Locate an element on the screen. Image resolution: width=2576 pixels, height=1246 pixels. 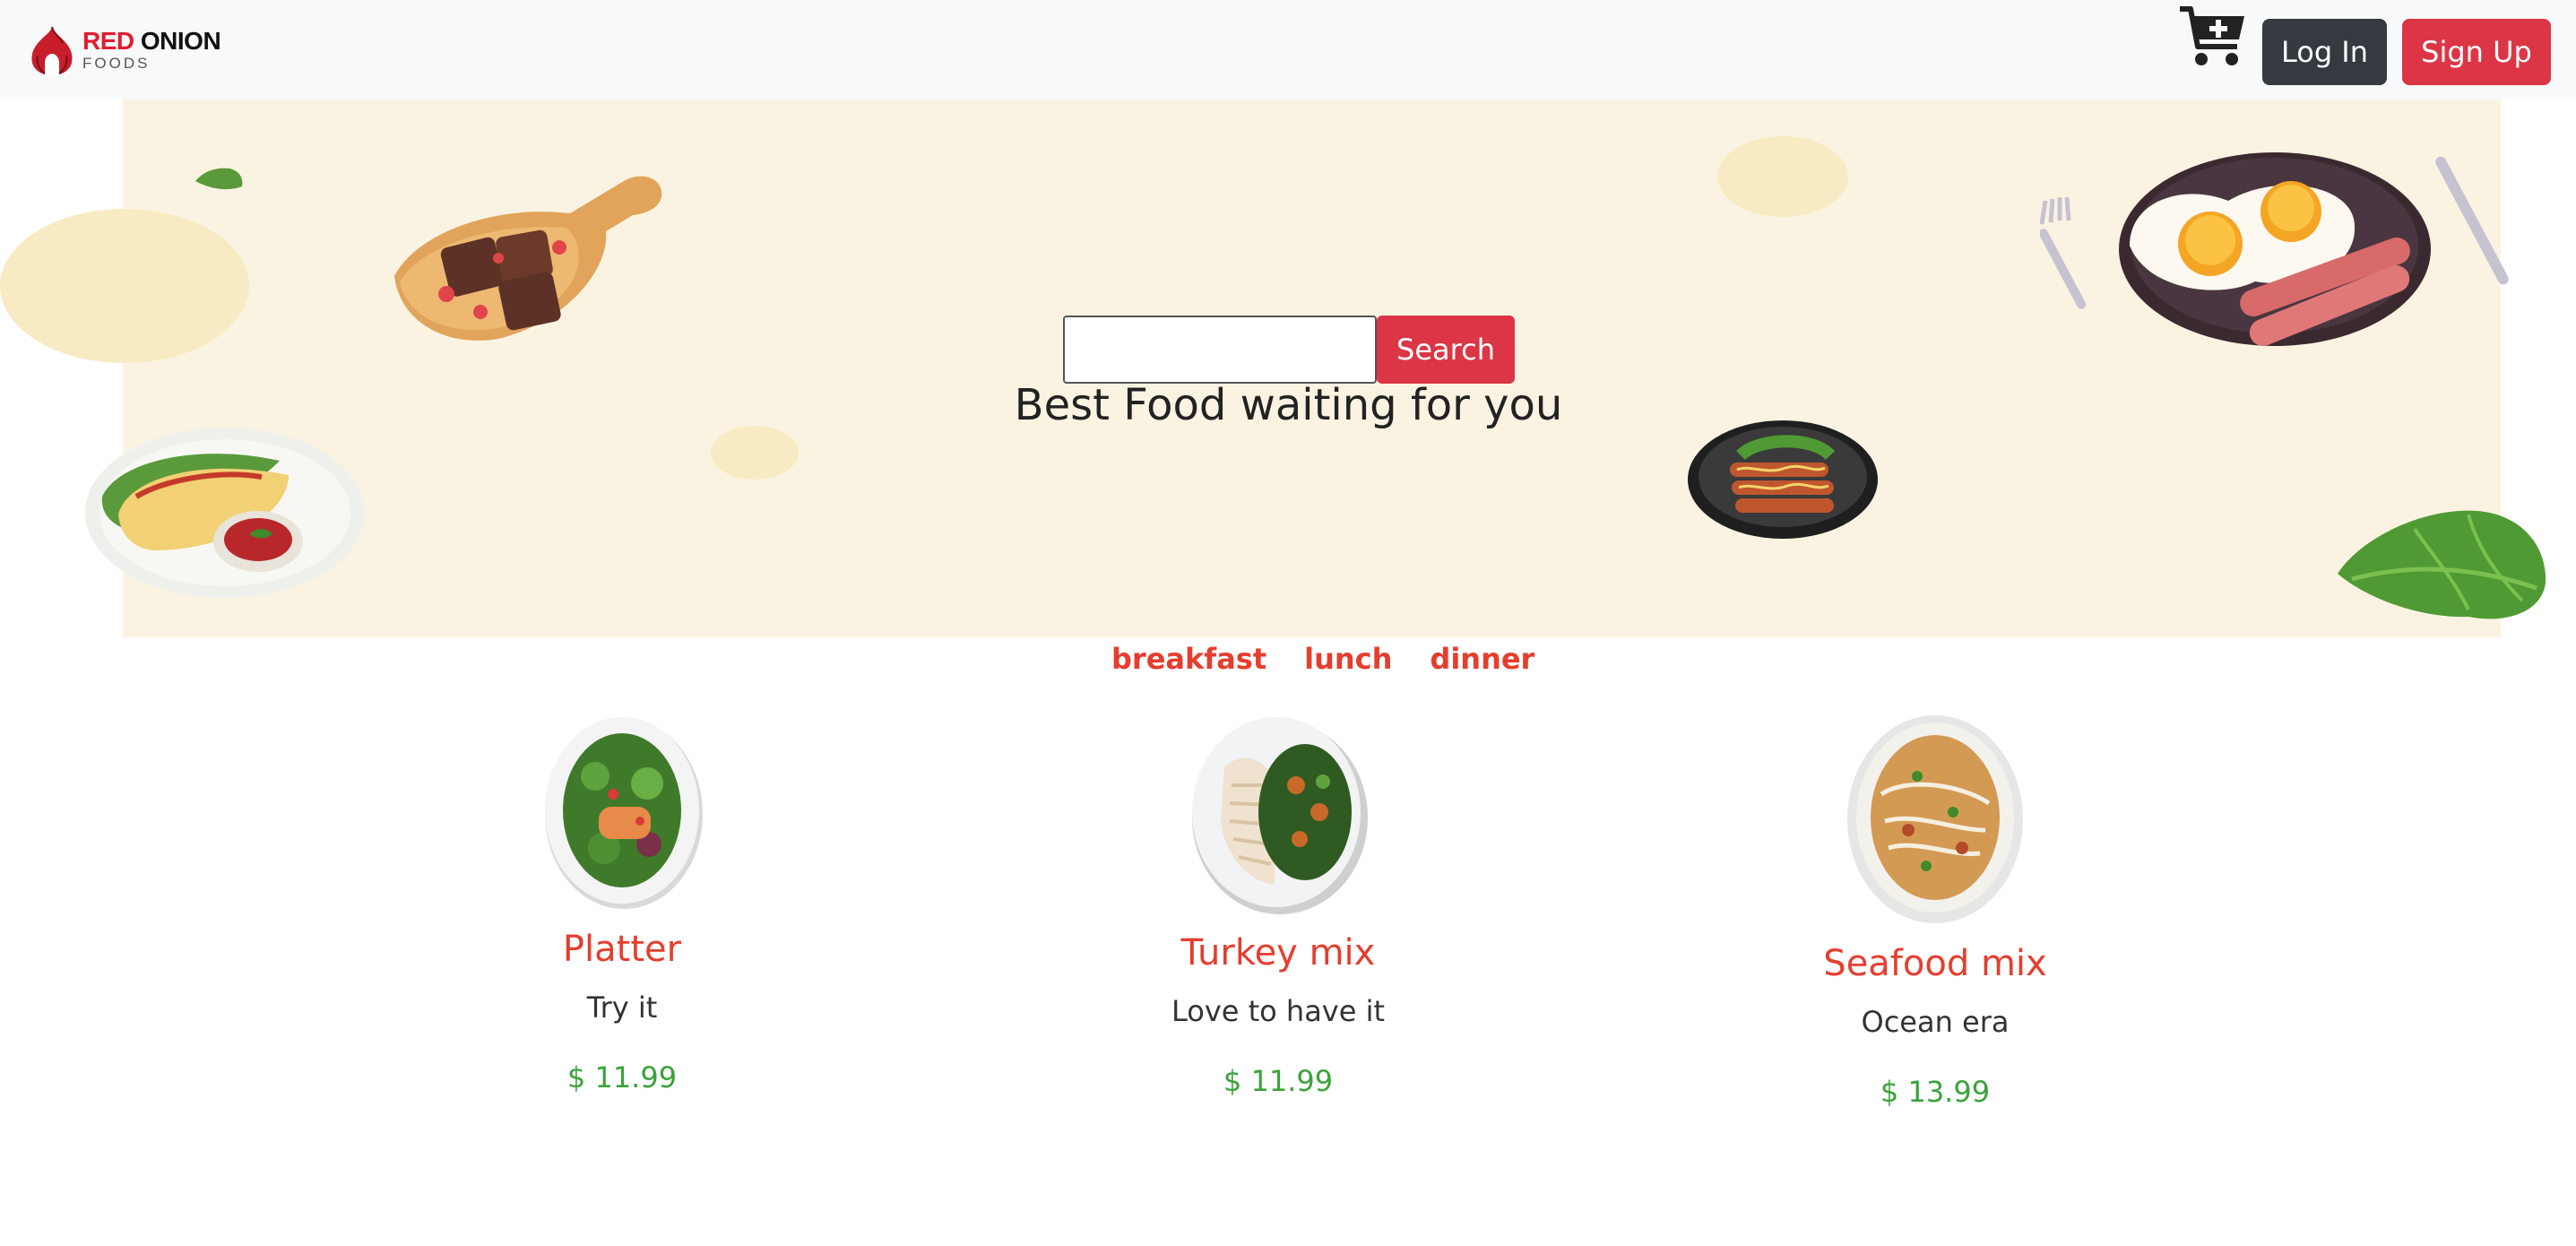
brand-text: RED ONION FOODS is located at coordinates (151, 50).